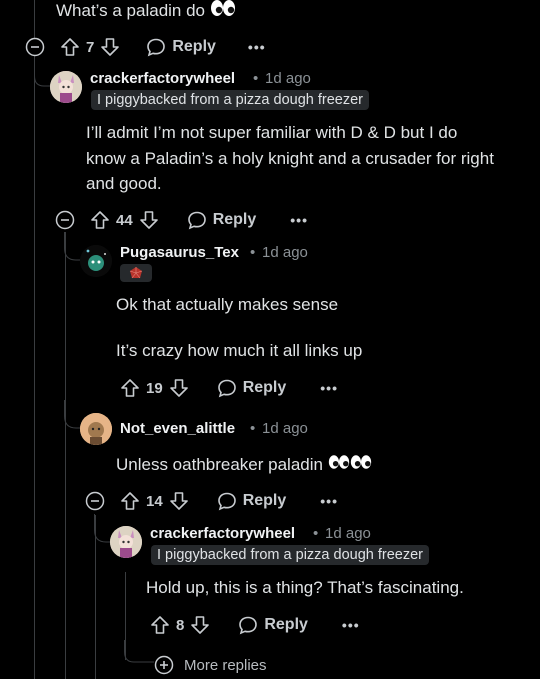 The width and height of the screenshot is (540, 679). I want to click on action-row: 7 Reply •••, so click(163, 47).